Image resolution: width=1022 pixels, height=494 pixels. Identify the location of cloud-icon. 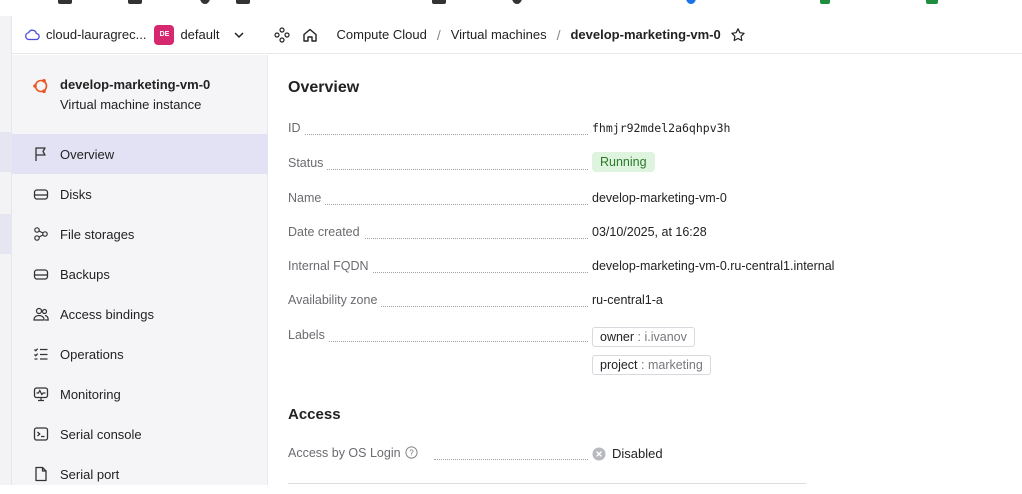
(32, 34).